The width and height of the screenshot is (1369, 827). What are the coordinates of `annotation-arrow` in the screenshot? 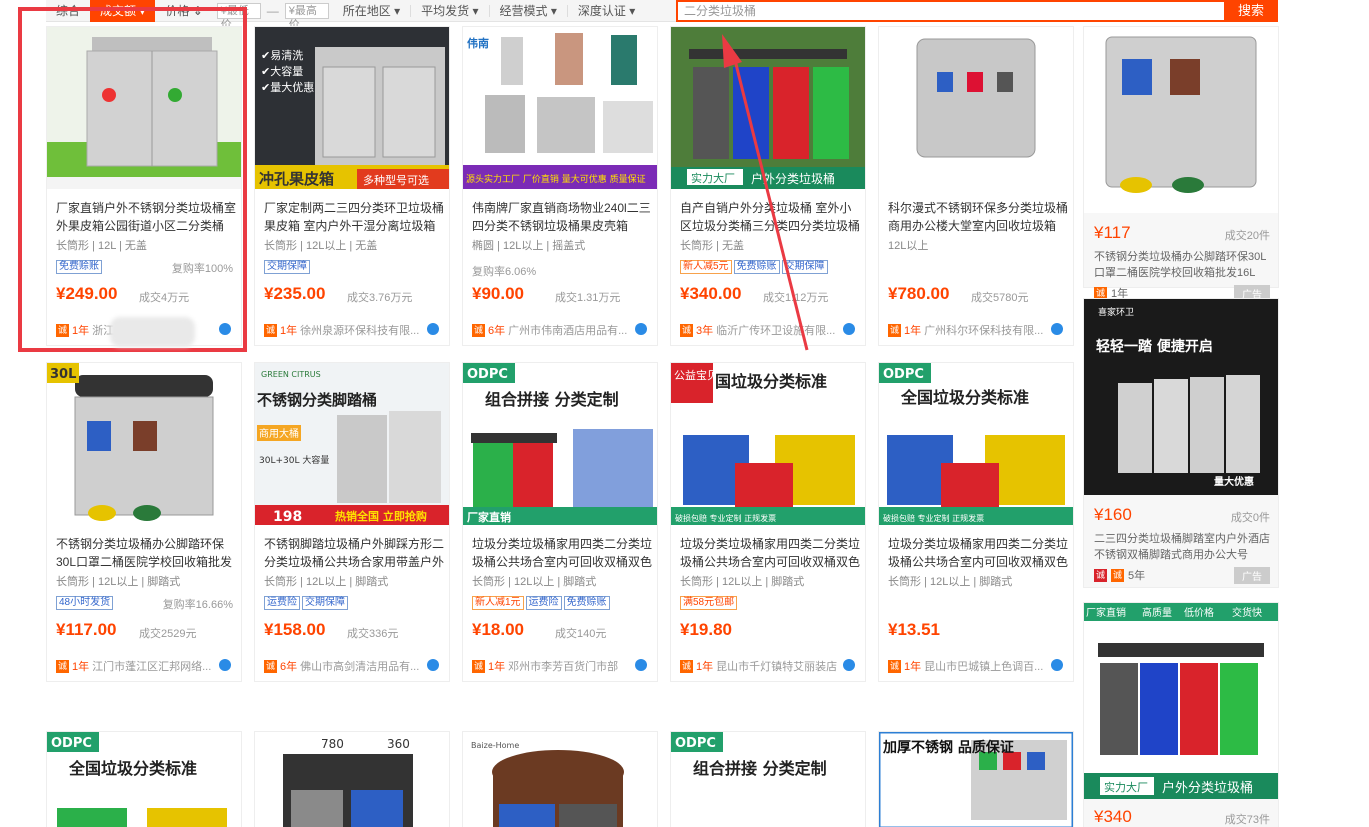 It's located at (765, 192).